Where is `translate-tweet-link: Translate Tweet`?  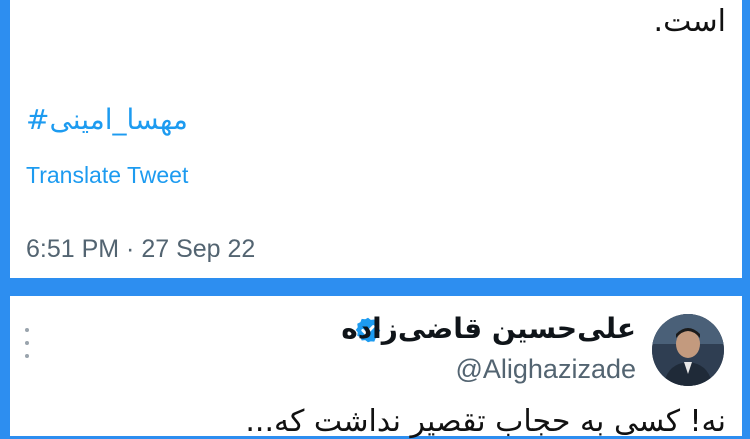 translate-tweet-link: Translate Tweet is located at coordinates (107, 175).